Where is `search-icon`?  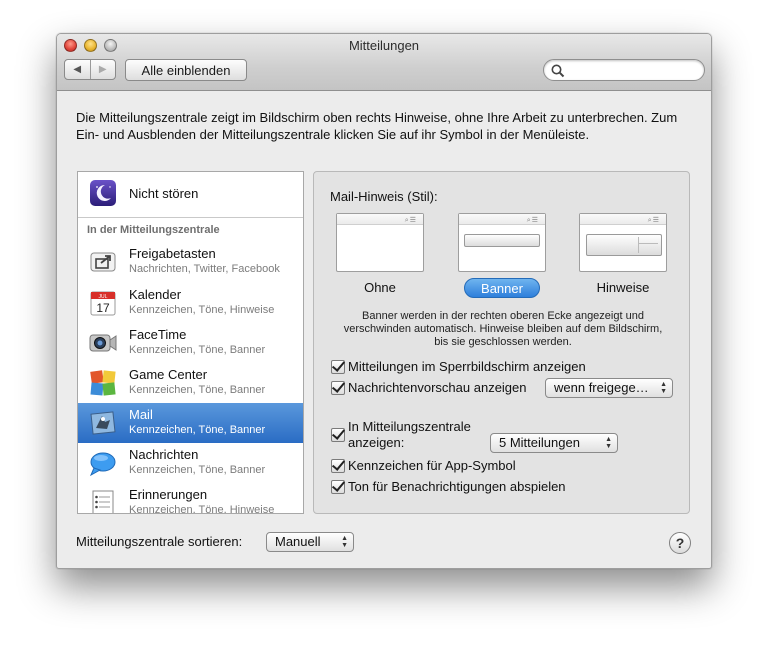 search-icon is located at coordinates (558, 71).